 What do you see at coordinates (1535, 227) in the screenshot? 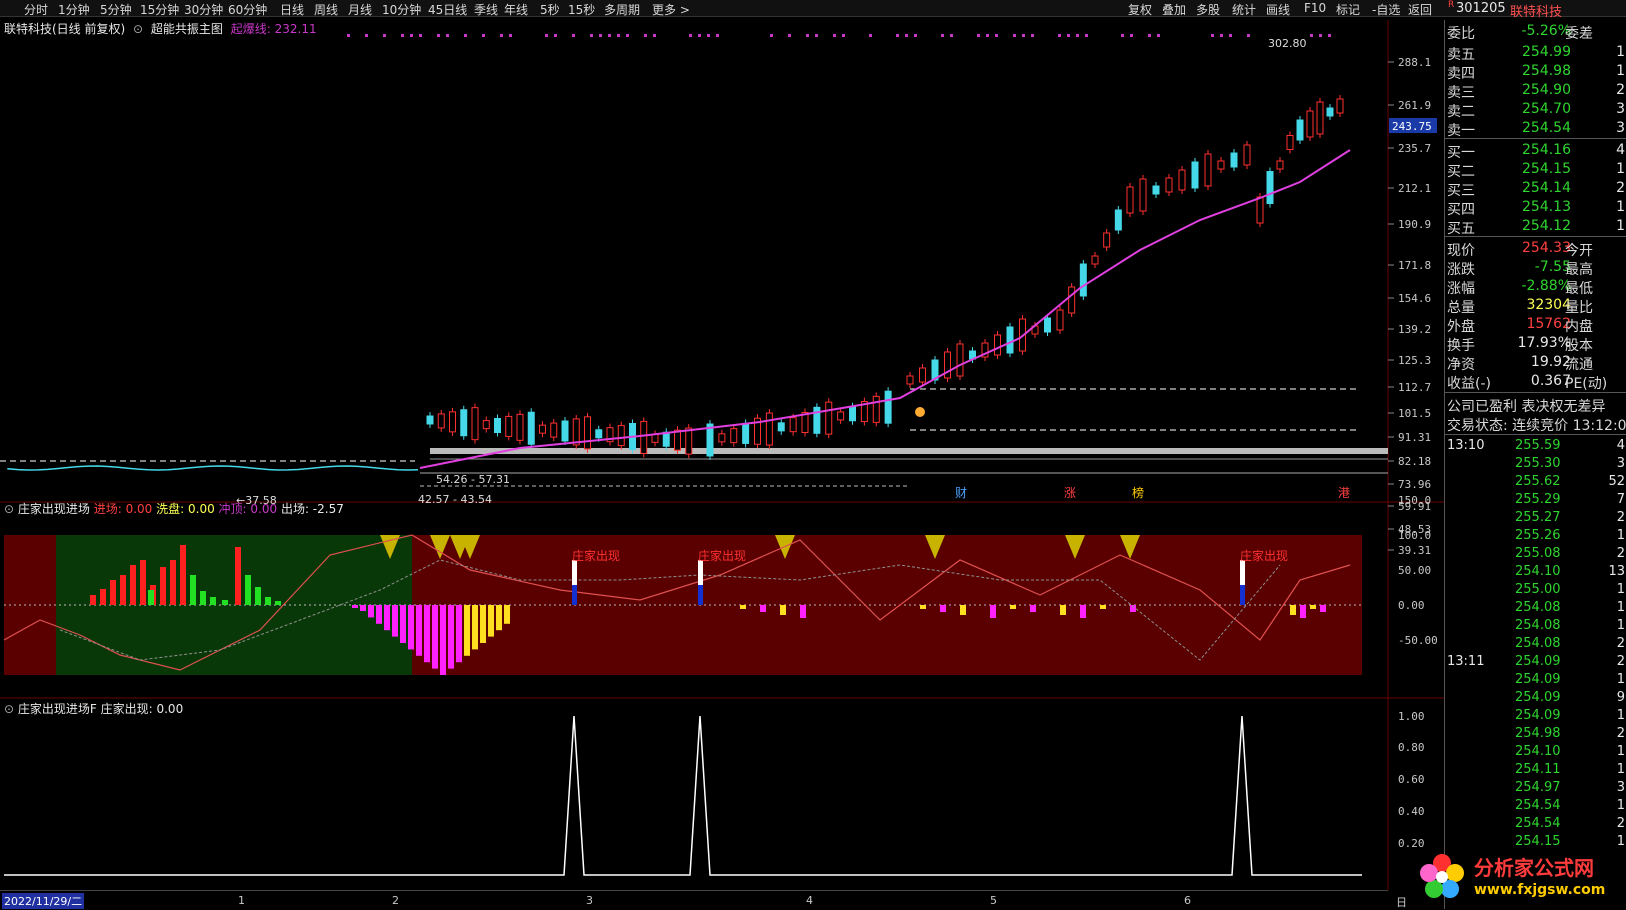
I see `book-row: 买五 254.12 1` at bounding box center [1535, 227].